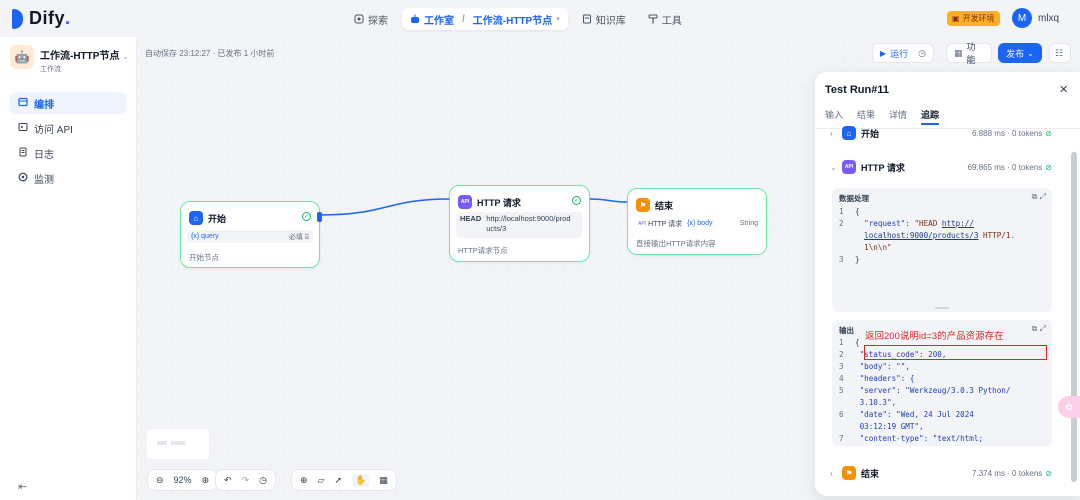 The height and width of the screenshot is (500, 1080). Describe the element at coordinates (23, 153) in the screenshot. I see `file-list-icon` at that location.